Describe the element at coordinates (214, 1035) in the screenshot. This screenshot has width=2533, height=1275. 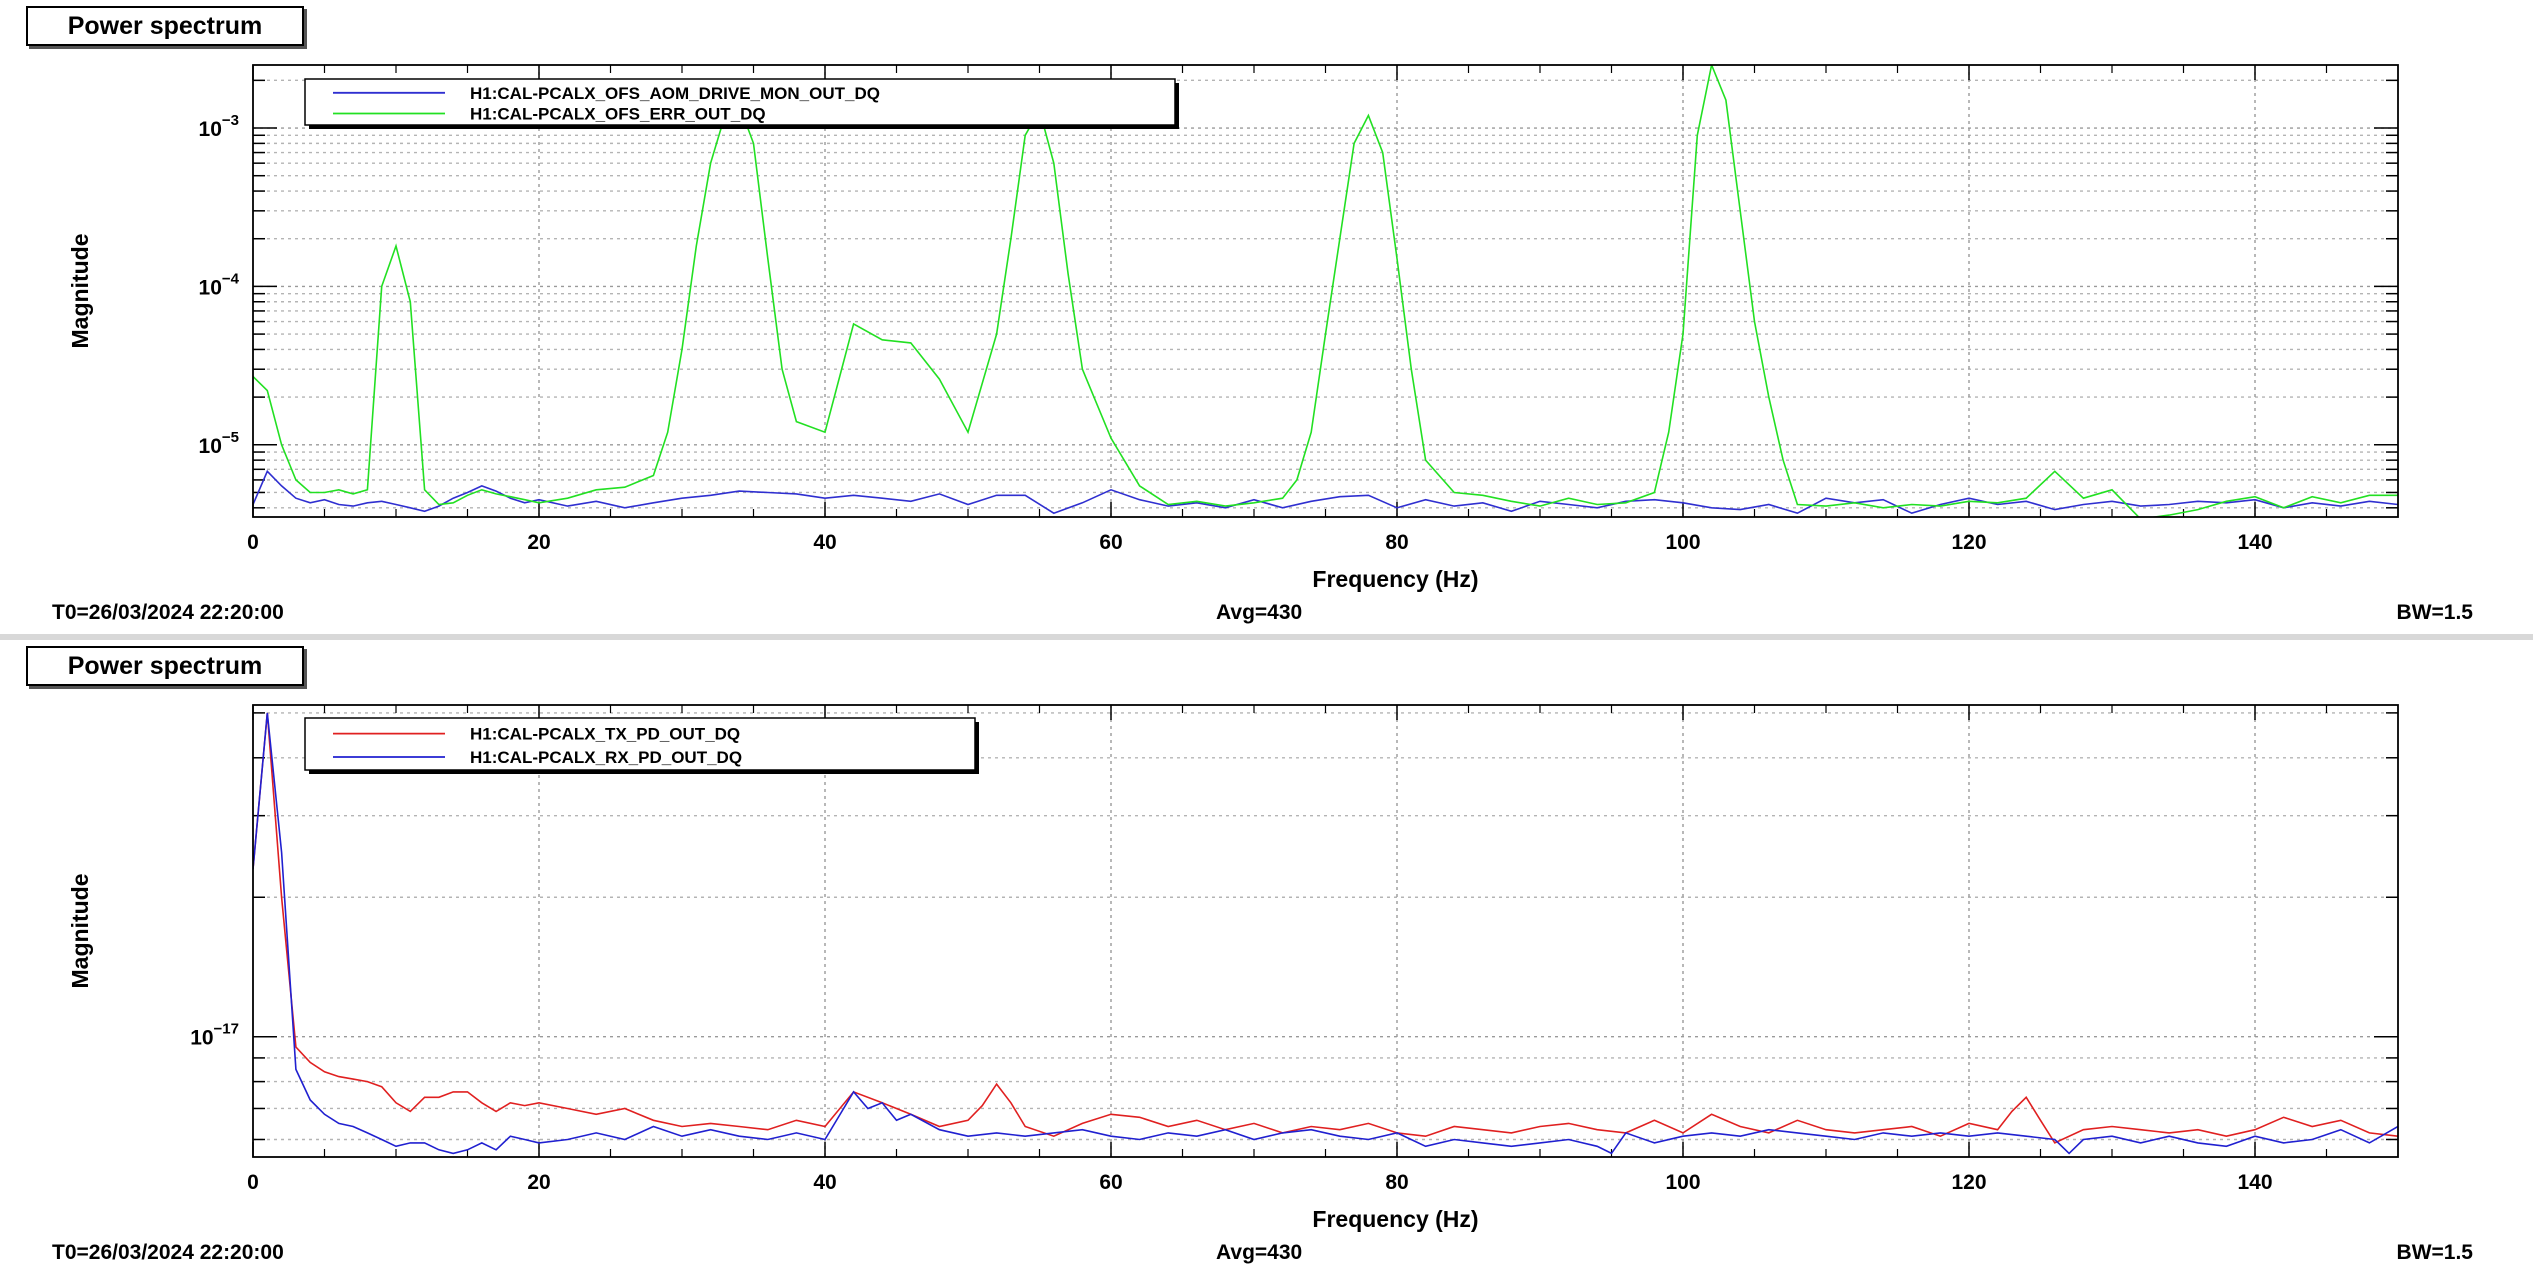
I see `y-tick-label: 10−17` at that location.